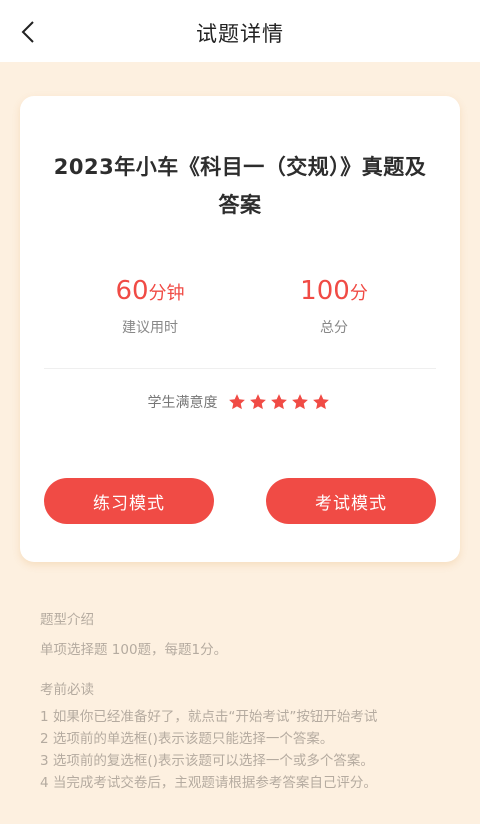 This screenshot has width=480, height=824. I want to click on note-line: 1 如果你已经准备好了，就点击“开始考试”按钮开始考试, so click(209, 717).